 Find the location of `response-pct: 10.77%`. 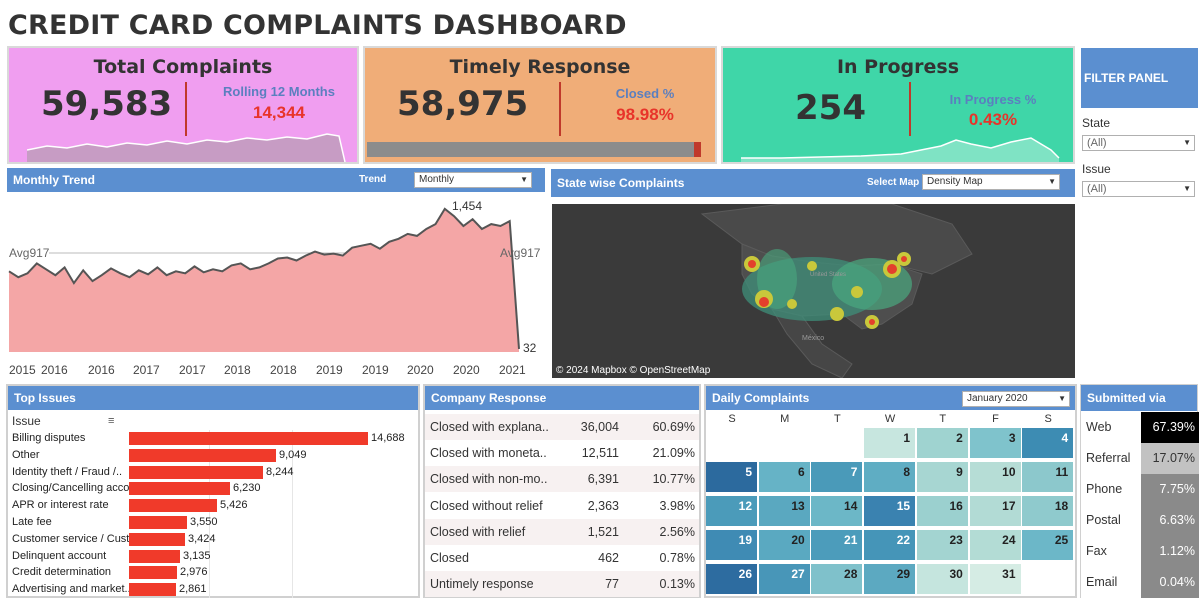

response-pct: 10.77% is located at coordinates (673, 479).